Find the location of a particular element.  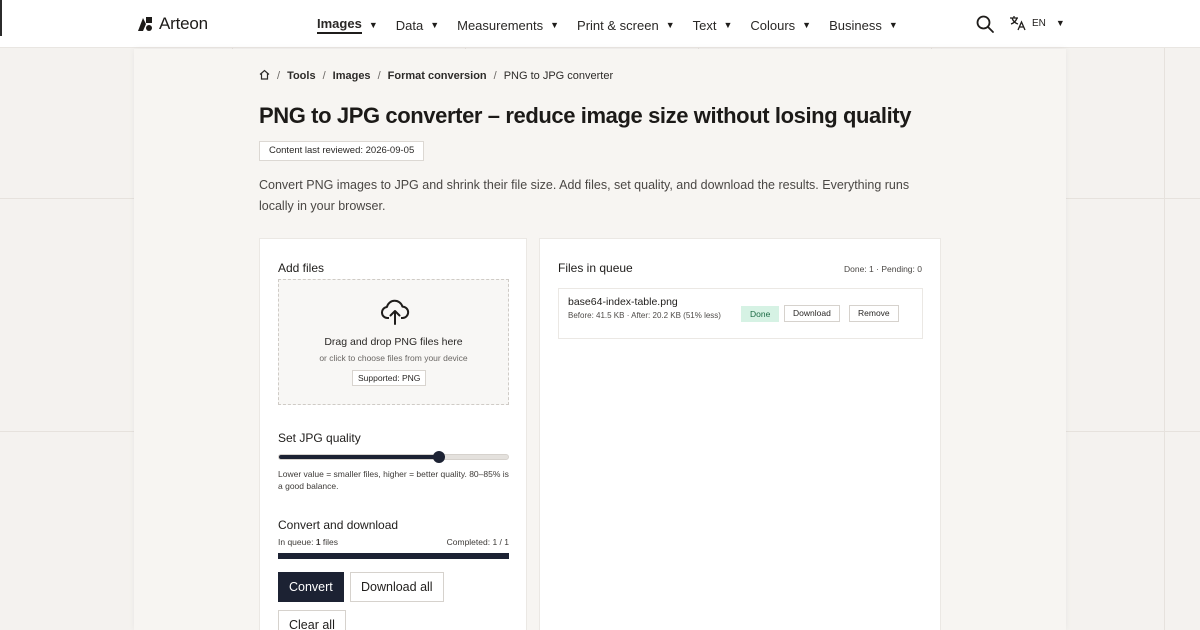

brand-name: Arteon is located at coordinates (183, 23).